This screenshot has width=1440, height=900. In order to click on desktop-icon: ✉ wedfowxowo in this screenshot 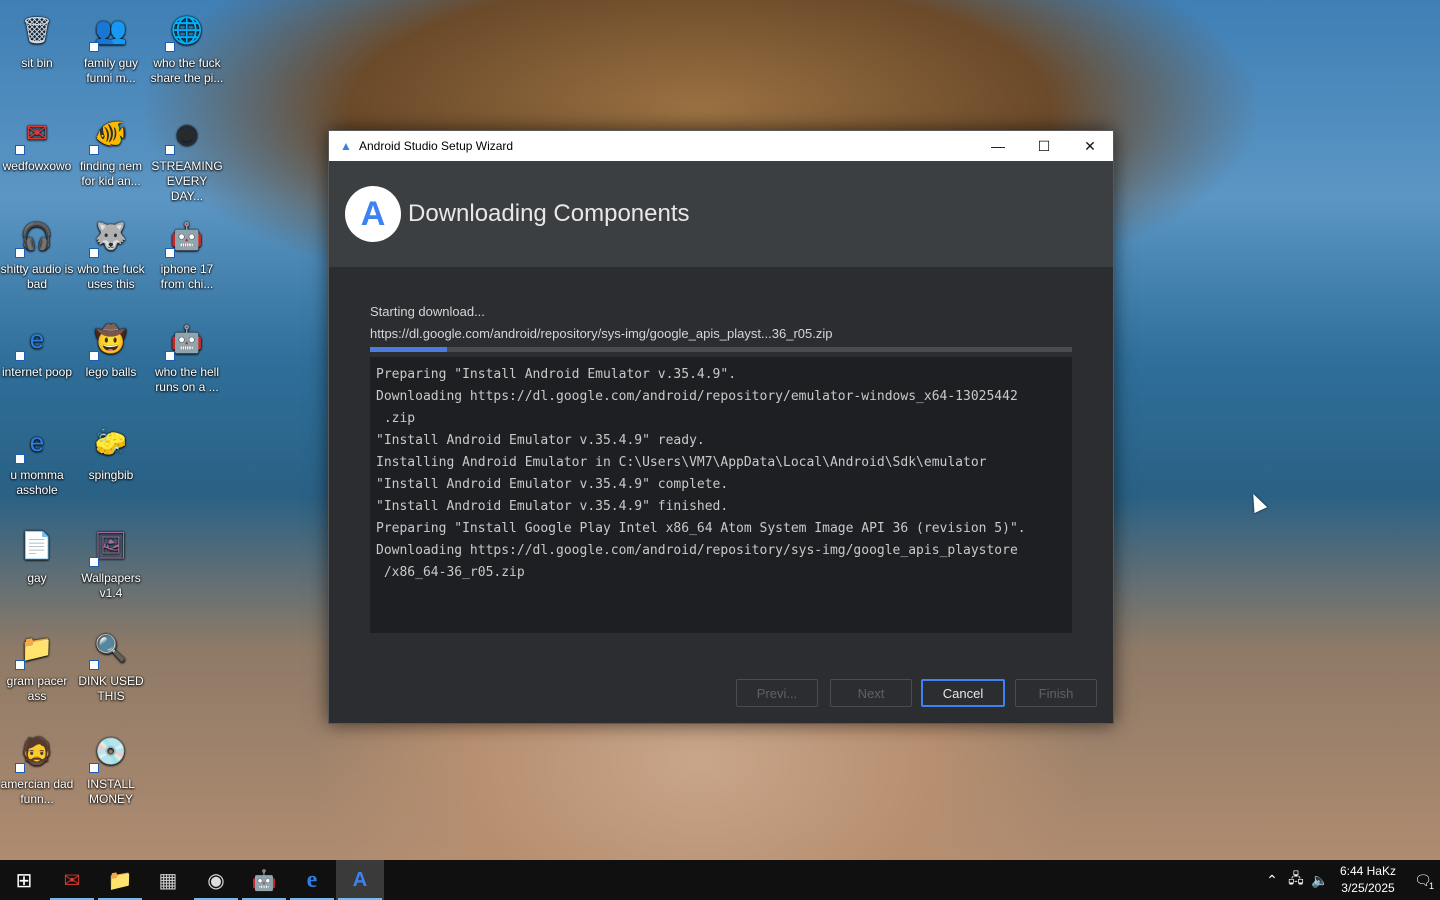, I will do `click(37, 138)`.